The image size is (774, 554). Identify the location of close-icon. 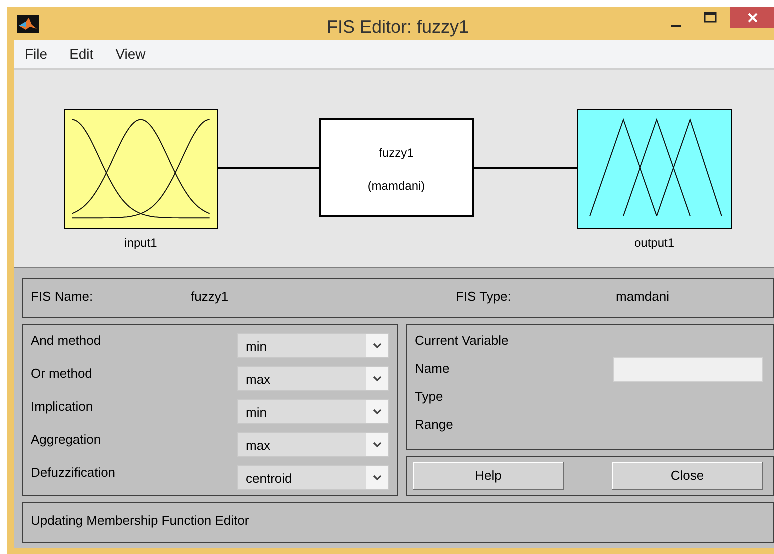
(753, 17).